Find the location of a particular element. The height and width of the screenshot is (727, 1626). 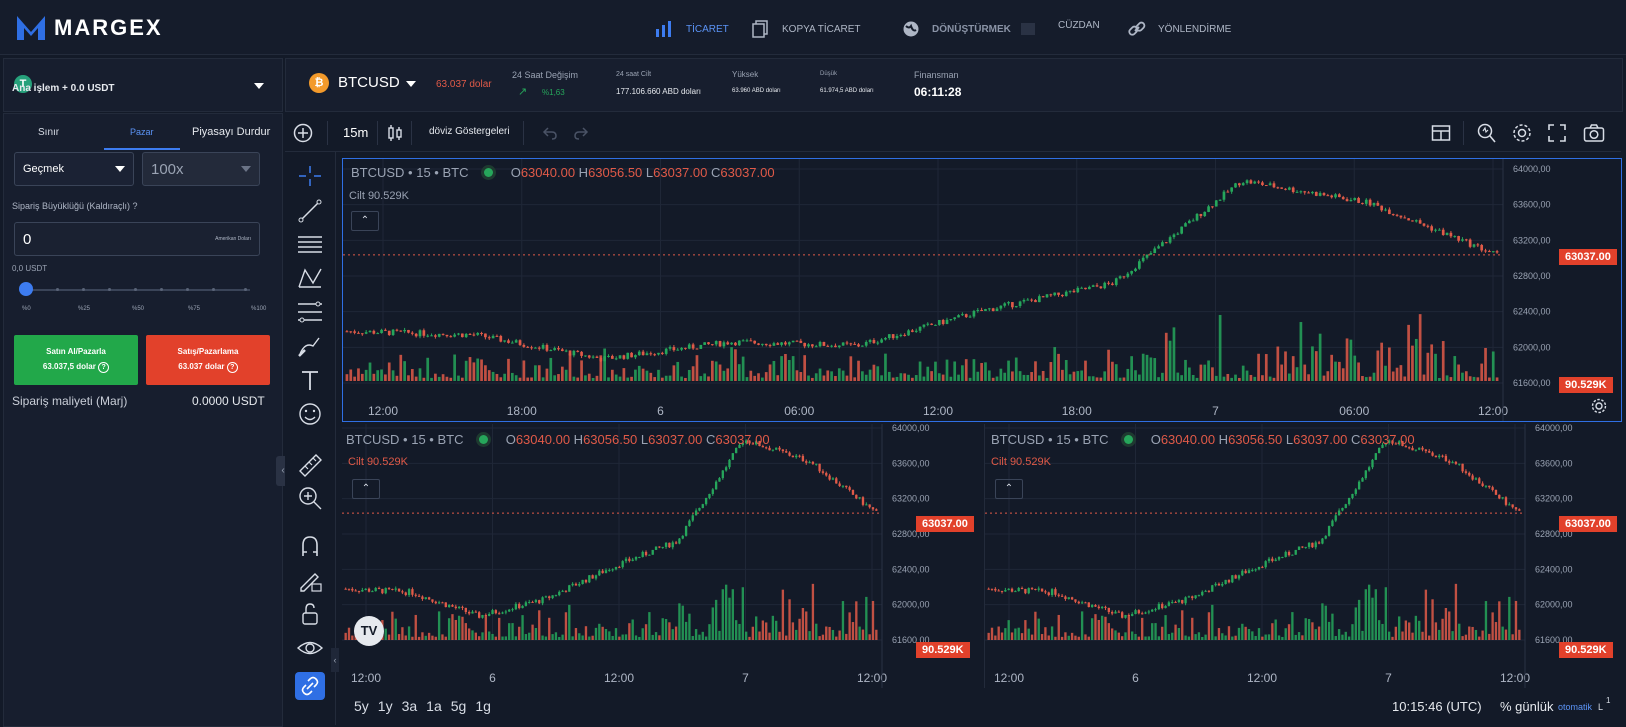

size-slider-thumb is located at coordinates (26, 289).